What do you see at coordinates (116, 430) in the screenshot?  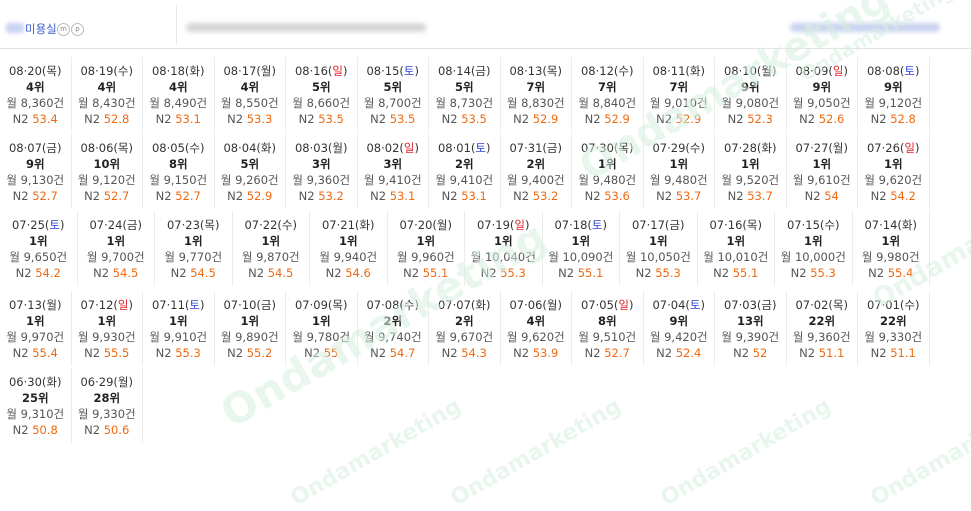 I see `n2-value: 50.6` at bounding box center [116, 430].